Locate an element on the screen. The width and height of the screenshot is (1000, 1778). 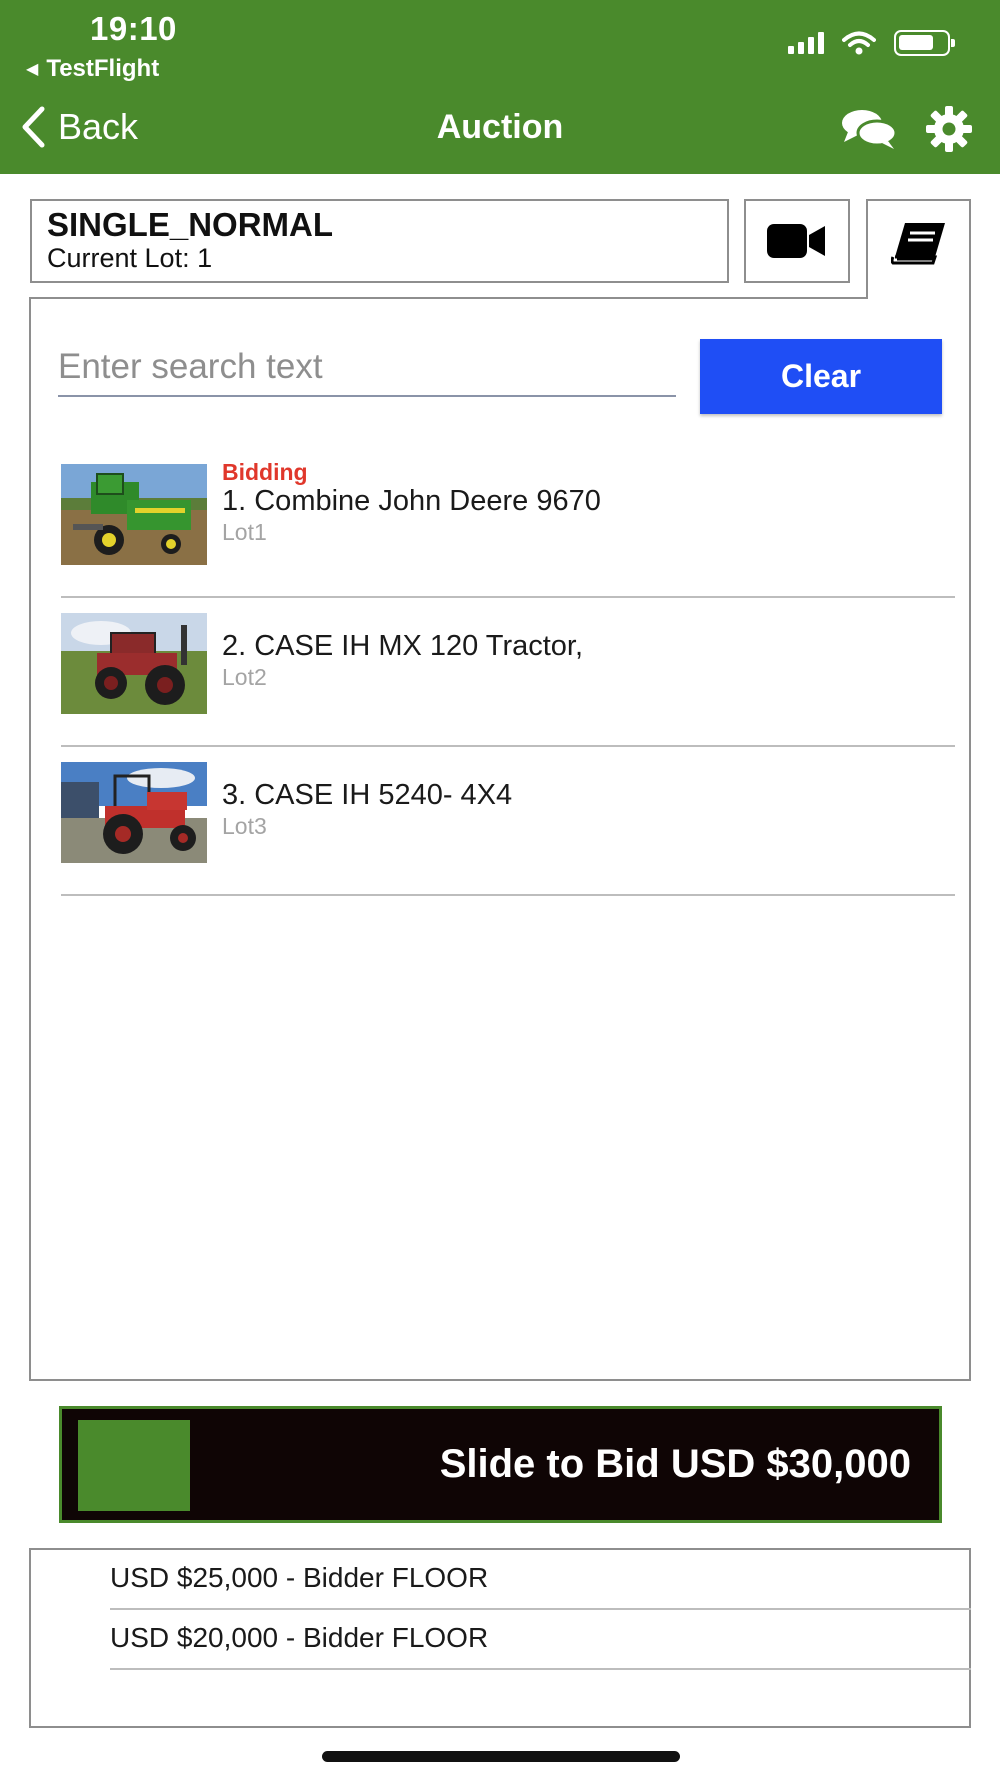
status-icons is located at coordinates (871, 43).